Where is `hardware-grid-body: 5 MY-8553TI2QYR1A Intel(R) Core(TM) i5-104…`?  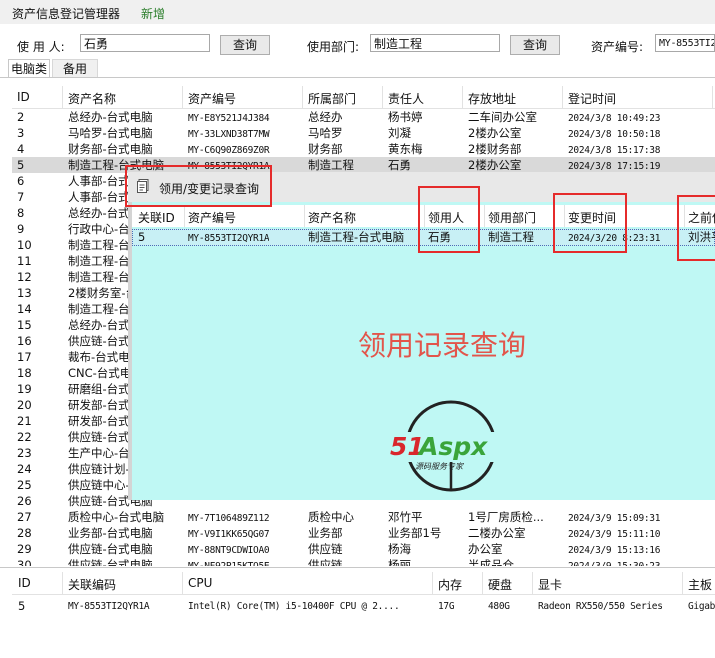 hardware-grid-body: 5 MY-8553TI2QYR1A Intel(R) Core(TM) i5-104… is located at coordinates (363, 605).